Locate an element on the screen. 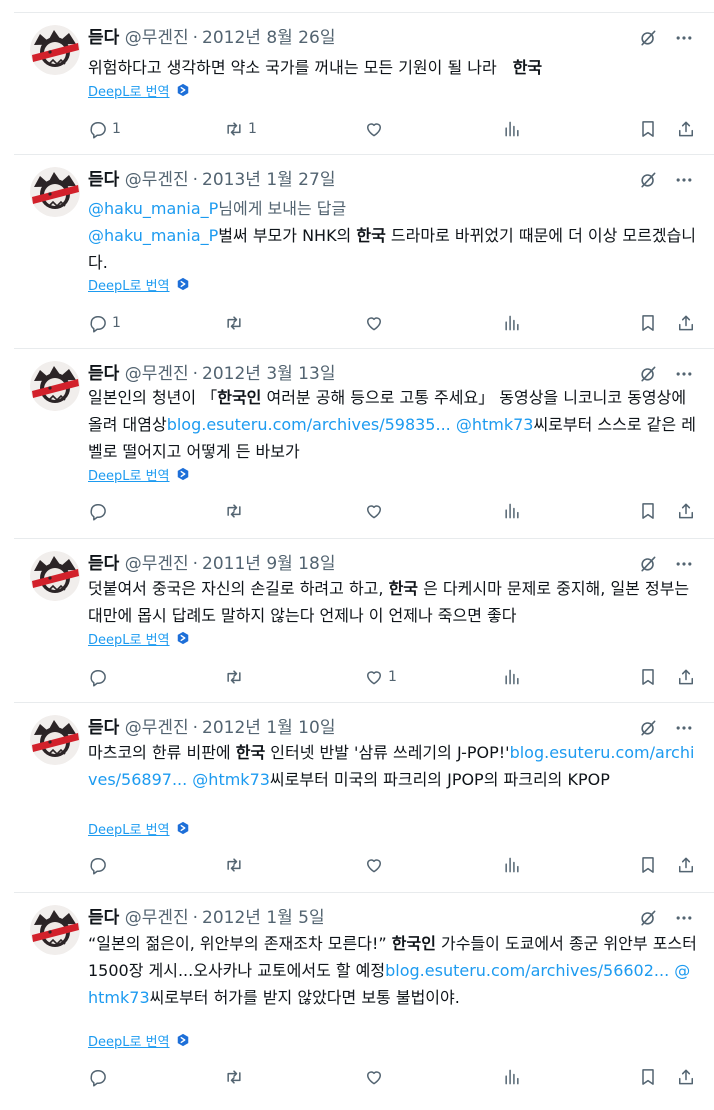 The height and width of the screenshot is (1110, 714). bookmark-icon is located at coordinates (648, 677).